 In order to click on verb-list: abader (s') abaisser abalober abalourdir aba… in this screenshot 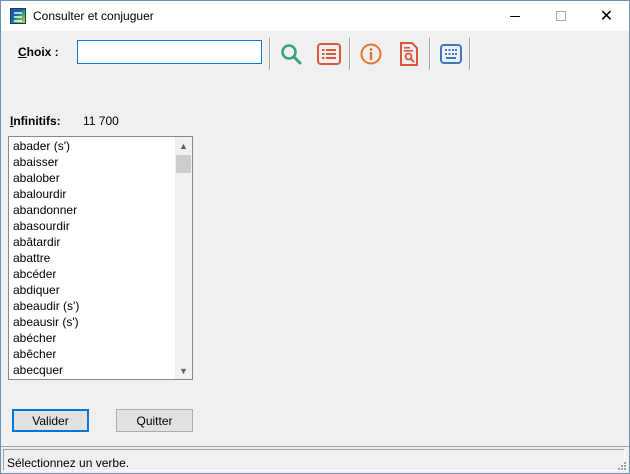, I will do `click(92, 258)`.